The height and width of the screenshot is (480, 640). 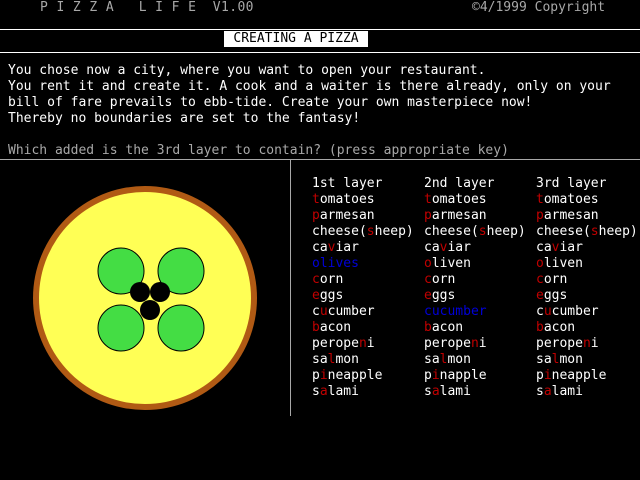 What do you see at coordinates (555, 295) in the screenshot?
I see `ingredient-label-part: ggs` at bounding box center [555, 295].